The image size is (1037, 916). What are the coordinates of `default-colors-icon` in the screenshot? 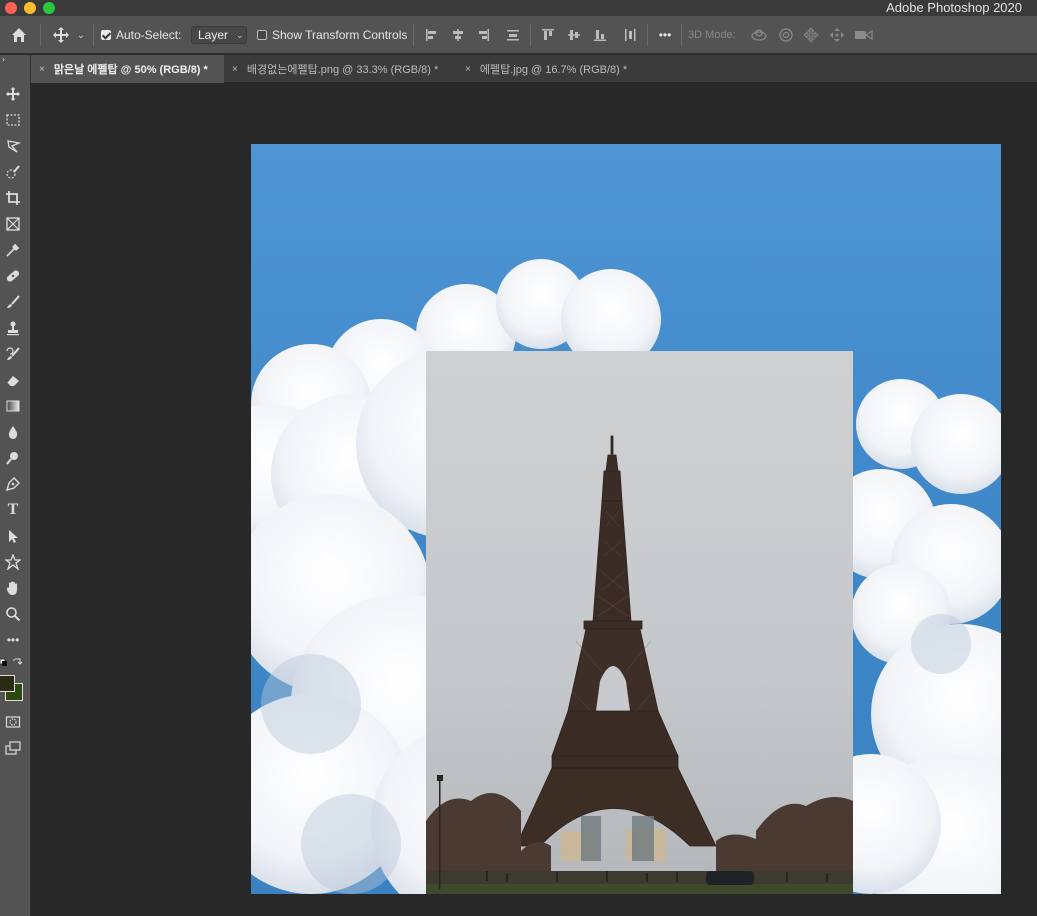 It's located at (13, 662).